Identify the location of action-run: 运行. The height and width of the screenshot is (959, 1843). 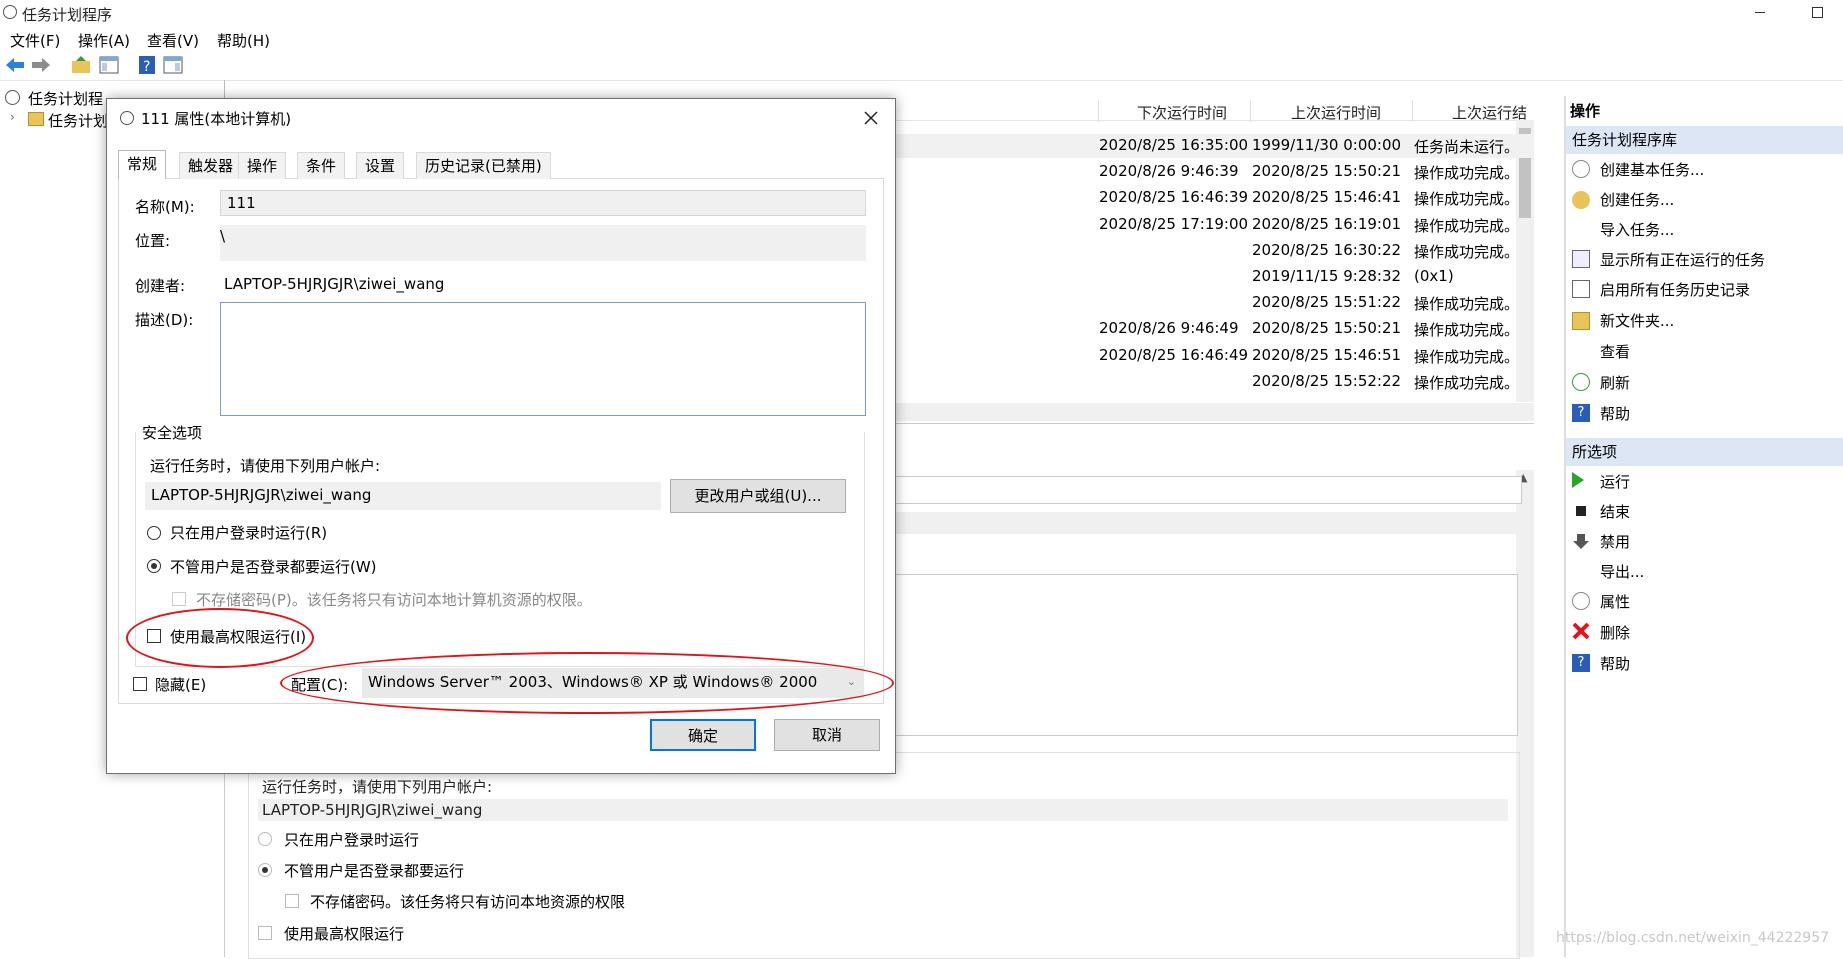
(1615, 481).